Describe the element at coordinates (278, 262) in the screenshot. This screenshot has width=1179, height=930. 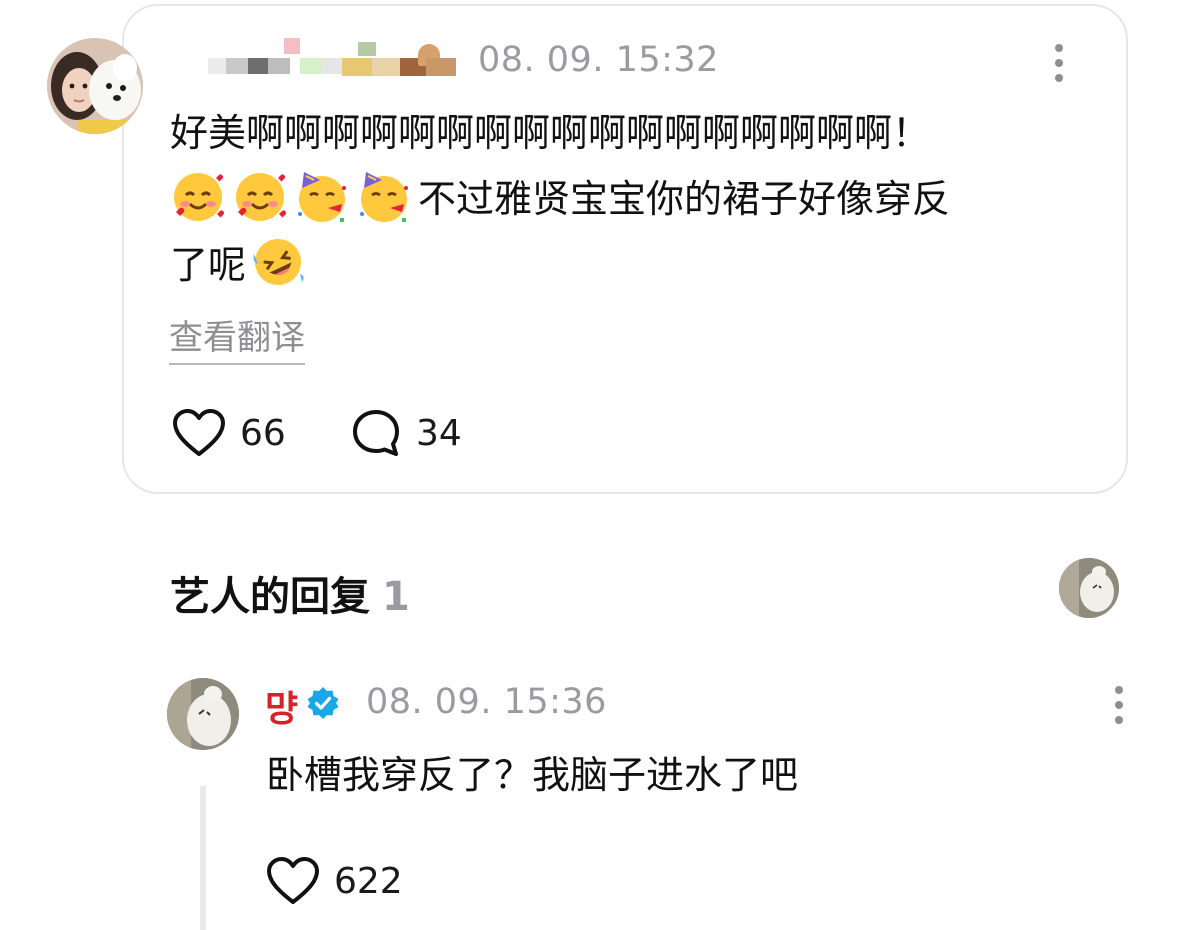
I see `rolling-on-floor-laughing-icon` at that location.